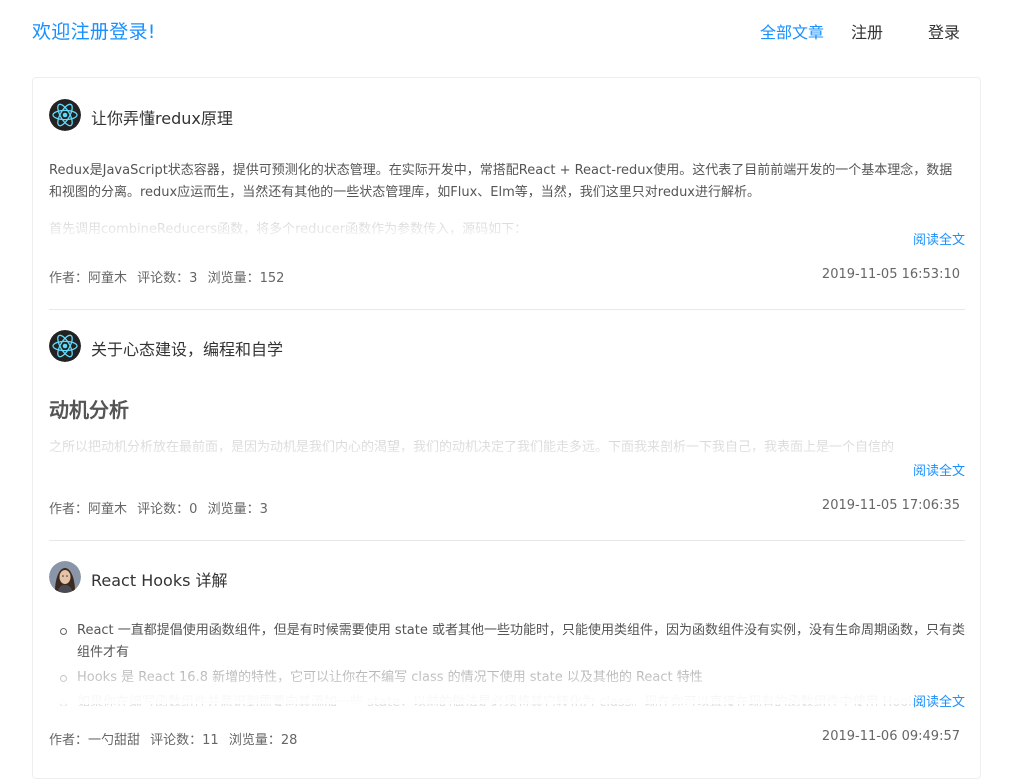 The width and height of the screenshot is (1019, 779). I want to click on author-label: 作者：一勺甜甜, so click(95, 740).